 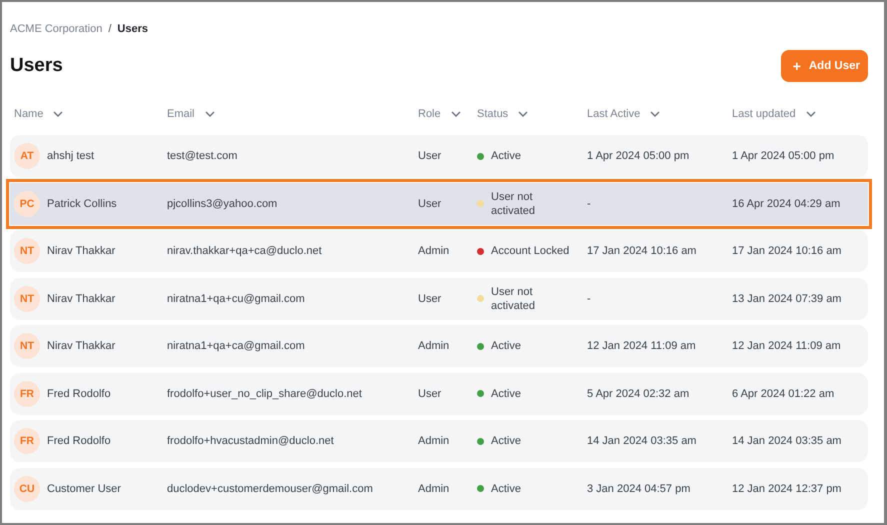 I want to click on selected-user-row: PC Patrick Collins pjcollins3@yahoo.com User User not activated - 16 Apr 2024 04:29 am, so click(x=439, y=203).